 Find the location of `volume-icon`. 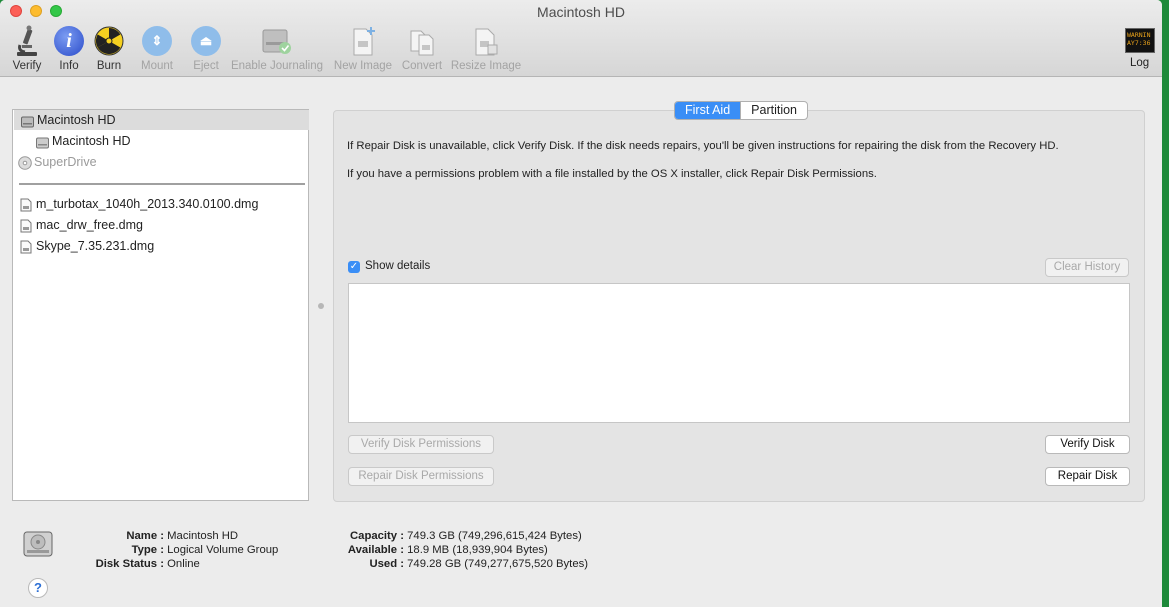

volume-icon is located at coordinates (42, 142).